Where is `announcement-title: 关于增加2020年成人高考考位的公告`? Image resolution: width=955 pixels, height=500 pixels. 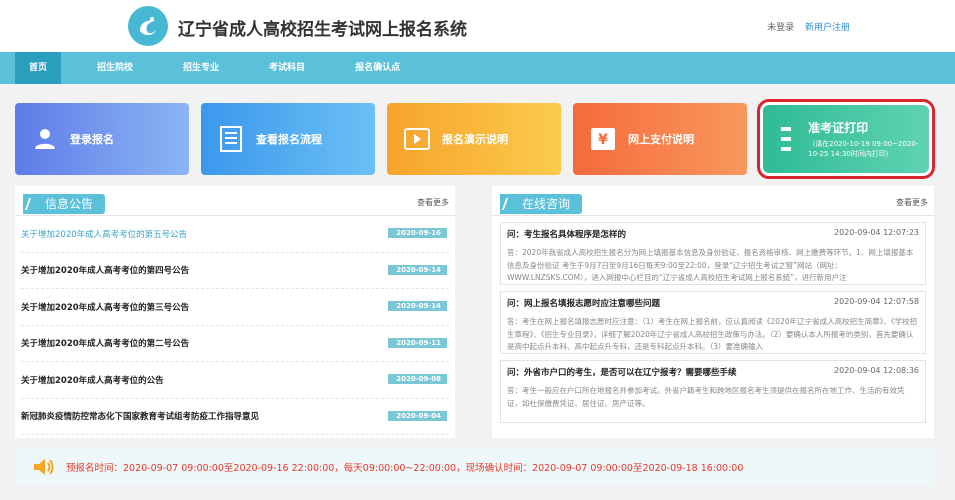 announcement-title: 关于增加2020年成人高考考位的公告 is located at coordinates (92, 380).